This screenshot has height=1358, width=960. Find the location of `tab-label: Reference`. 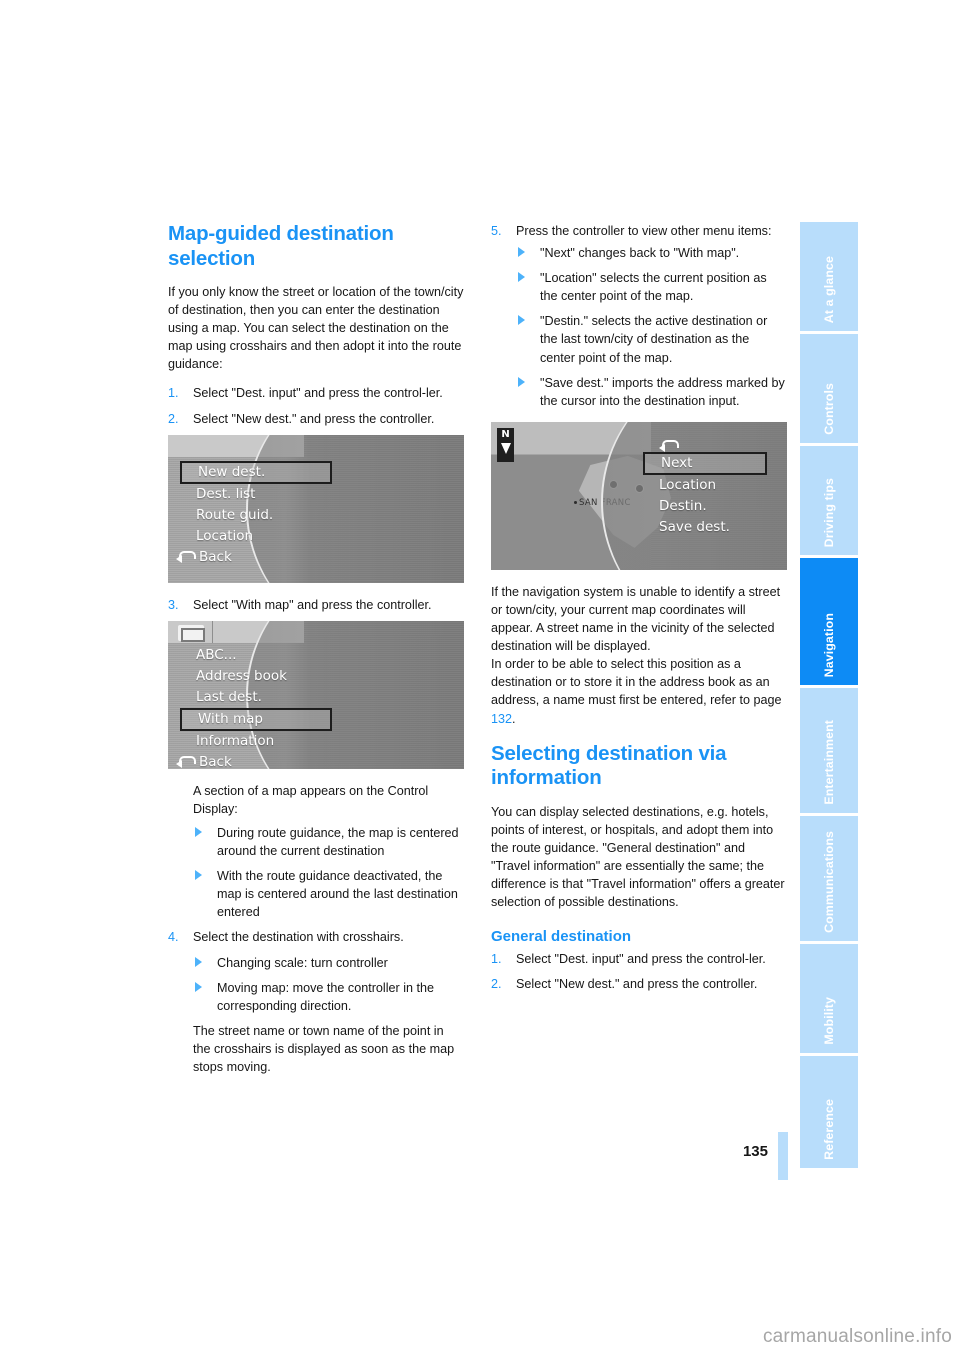

tab-label: Reference is located at coordinates (829, 1129).